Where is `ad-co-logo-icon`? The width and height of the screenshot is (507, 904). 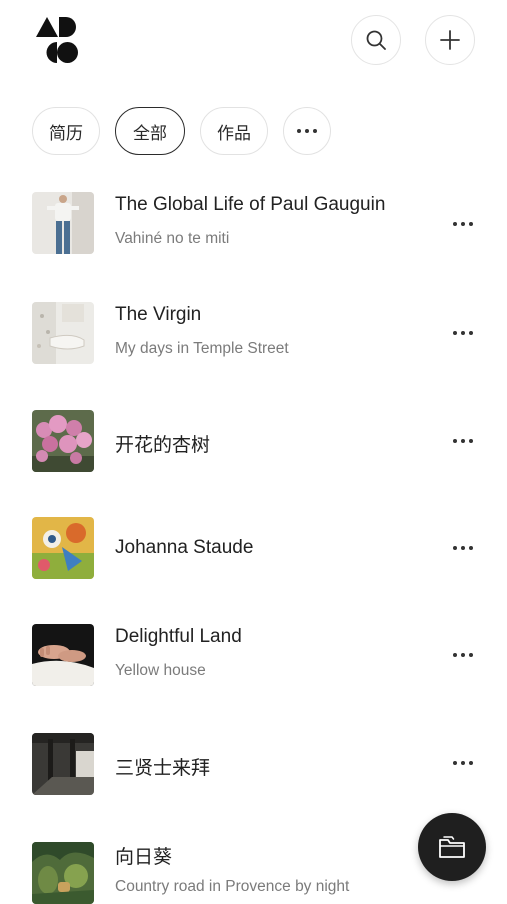 ad-co-logo-icon is located at coordinates (57, 40).